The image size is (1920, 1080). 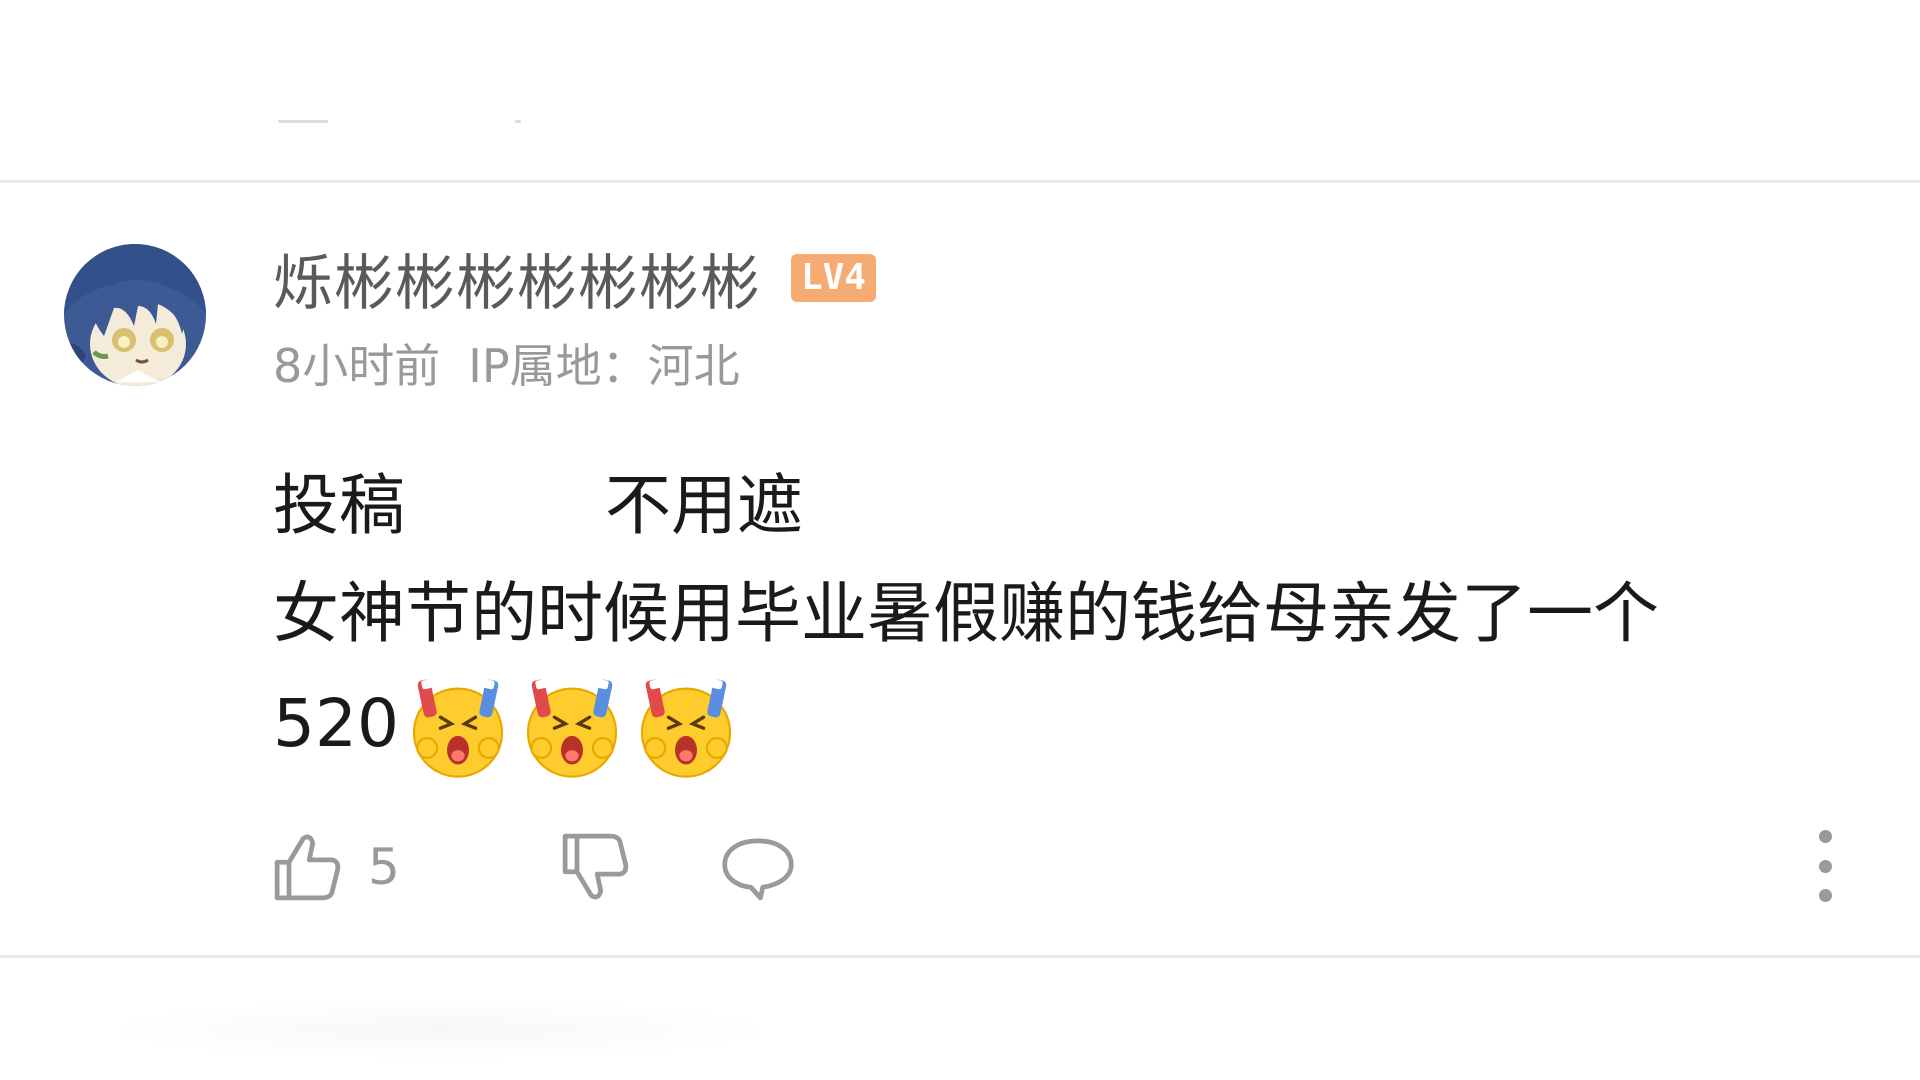 I want to click on comment-text-part: 520, so click(x=336, y=724).